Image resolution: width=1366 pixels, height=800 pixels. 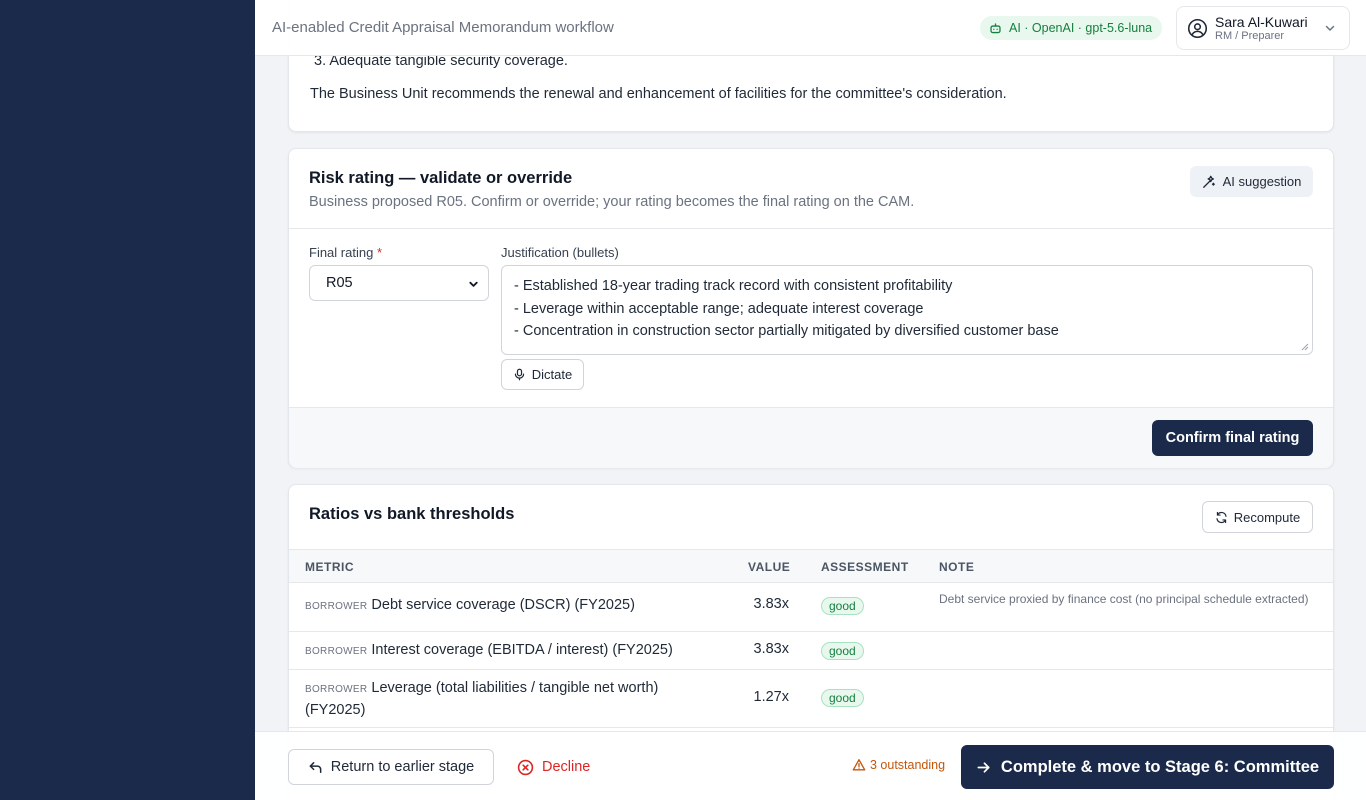 I want to click on confirm-final-rating-button: Confirm final rating, so click(x=1232, y=438).